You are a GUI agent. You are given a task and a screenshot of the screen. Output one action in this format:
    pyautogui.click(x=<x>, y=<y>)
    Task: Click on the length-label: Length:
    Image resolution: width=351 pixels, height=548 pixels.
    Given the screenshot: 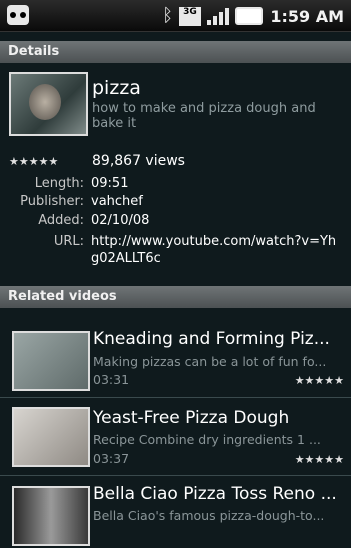 What is the action you would take?
    pyautogui.click(x=59, y=183)
    